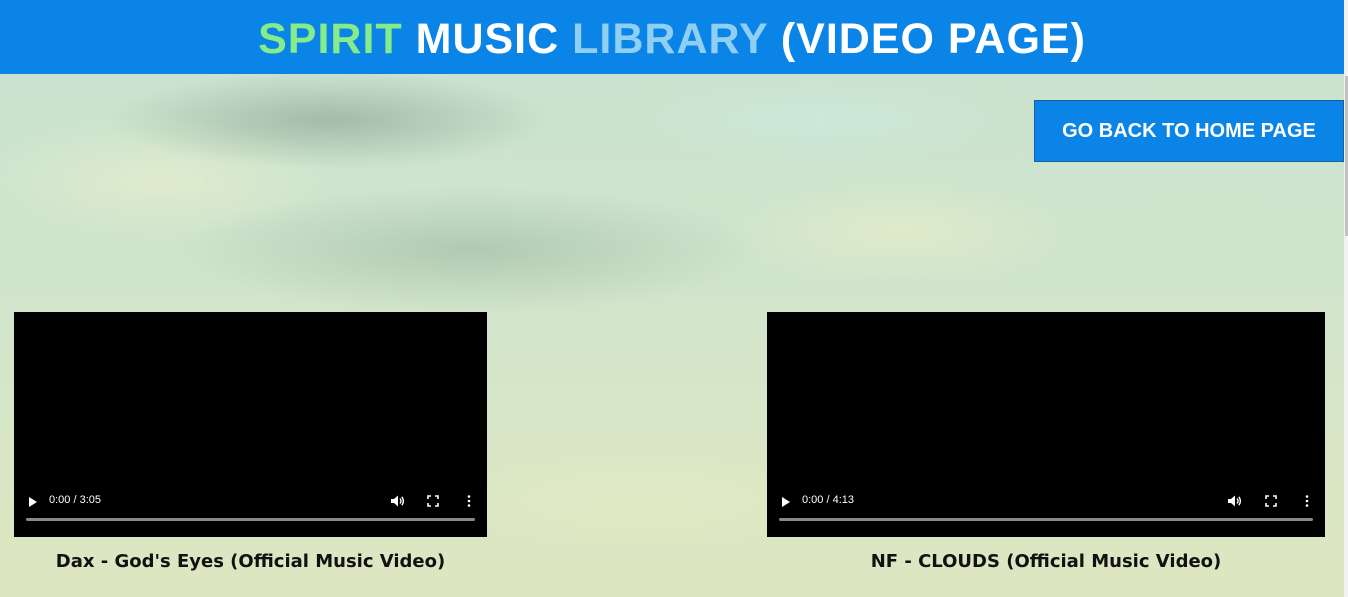 This screenshot has height=597, width=1348. I want to click on video-caption: NF - CLOUDS (Official Music Video), so click(1046, 561).